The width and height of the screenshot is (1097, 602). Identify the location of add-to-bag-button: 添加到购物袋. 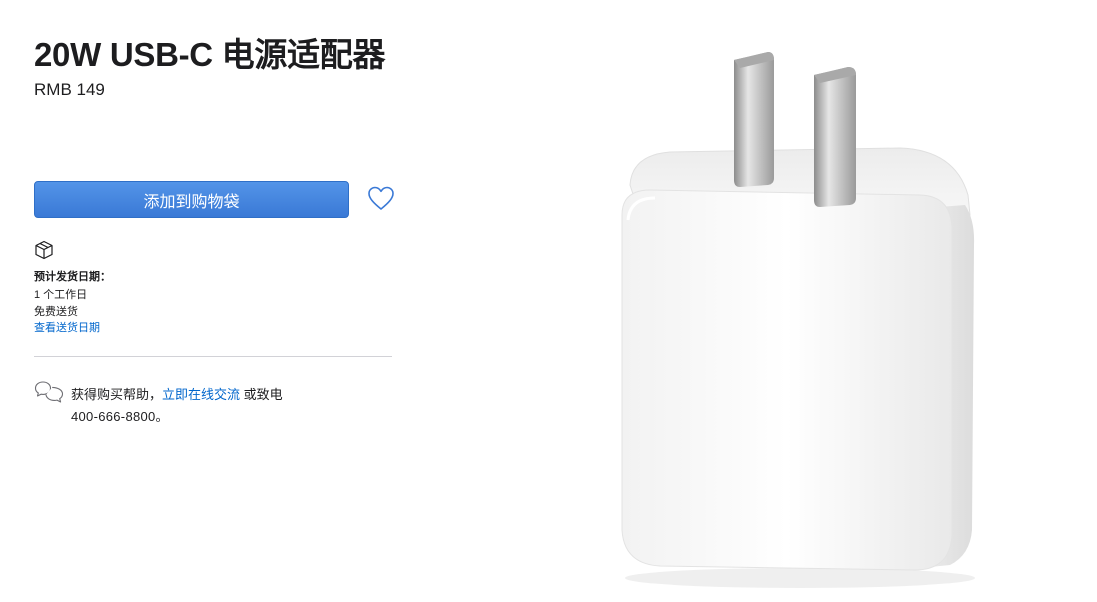
(191, 199).